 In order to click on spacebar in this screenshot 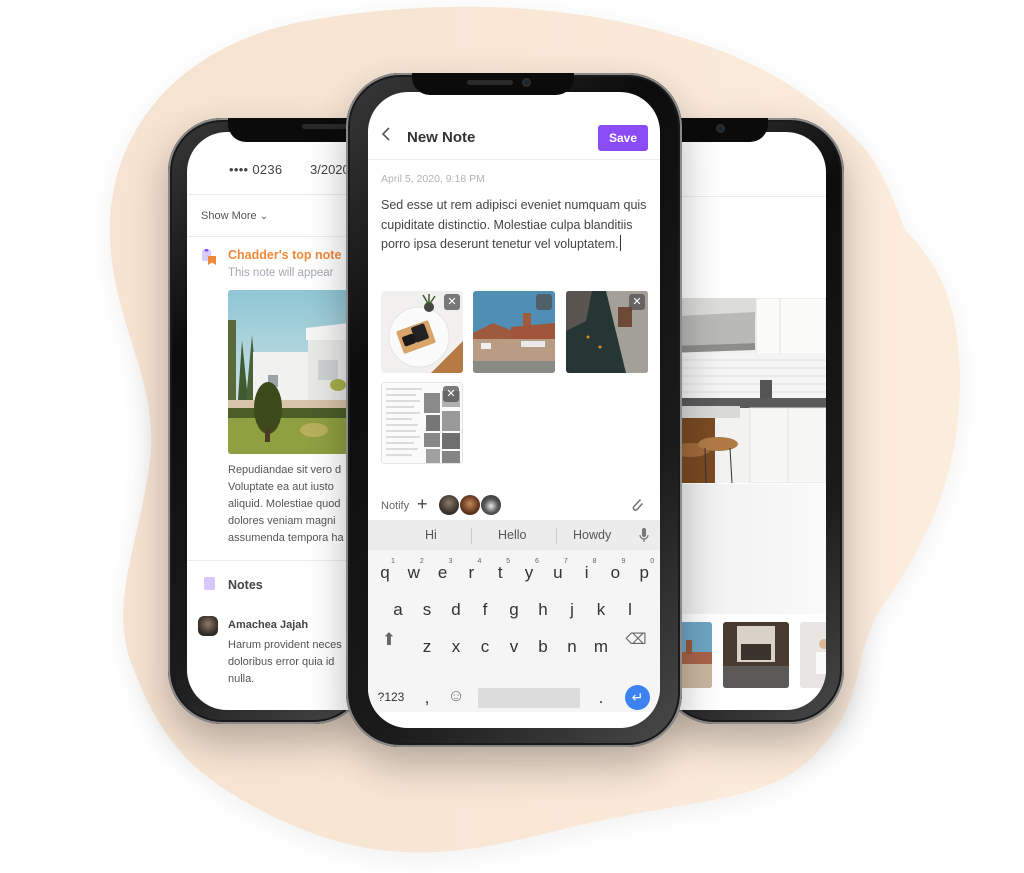, I will do `click(529, 698)`.